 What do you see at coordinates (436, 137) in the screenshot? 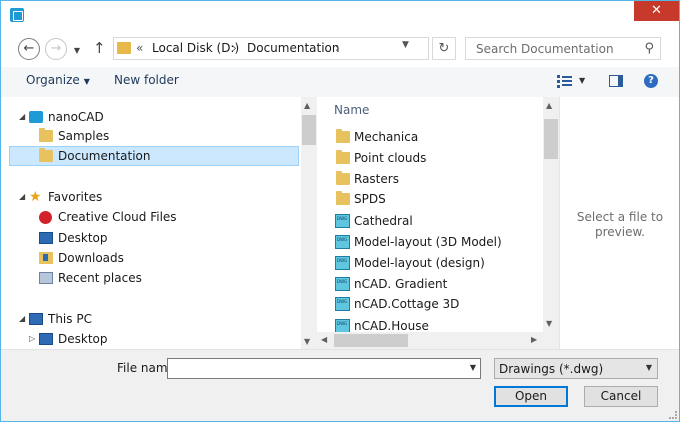
I see `list-item: Mechanica` at bounding box center [436, 137].